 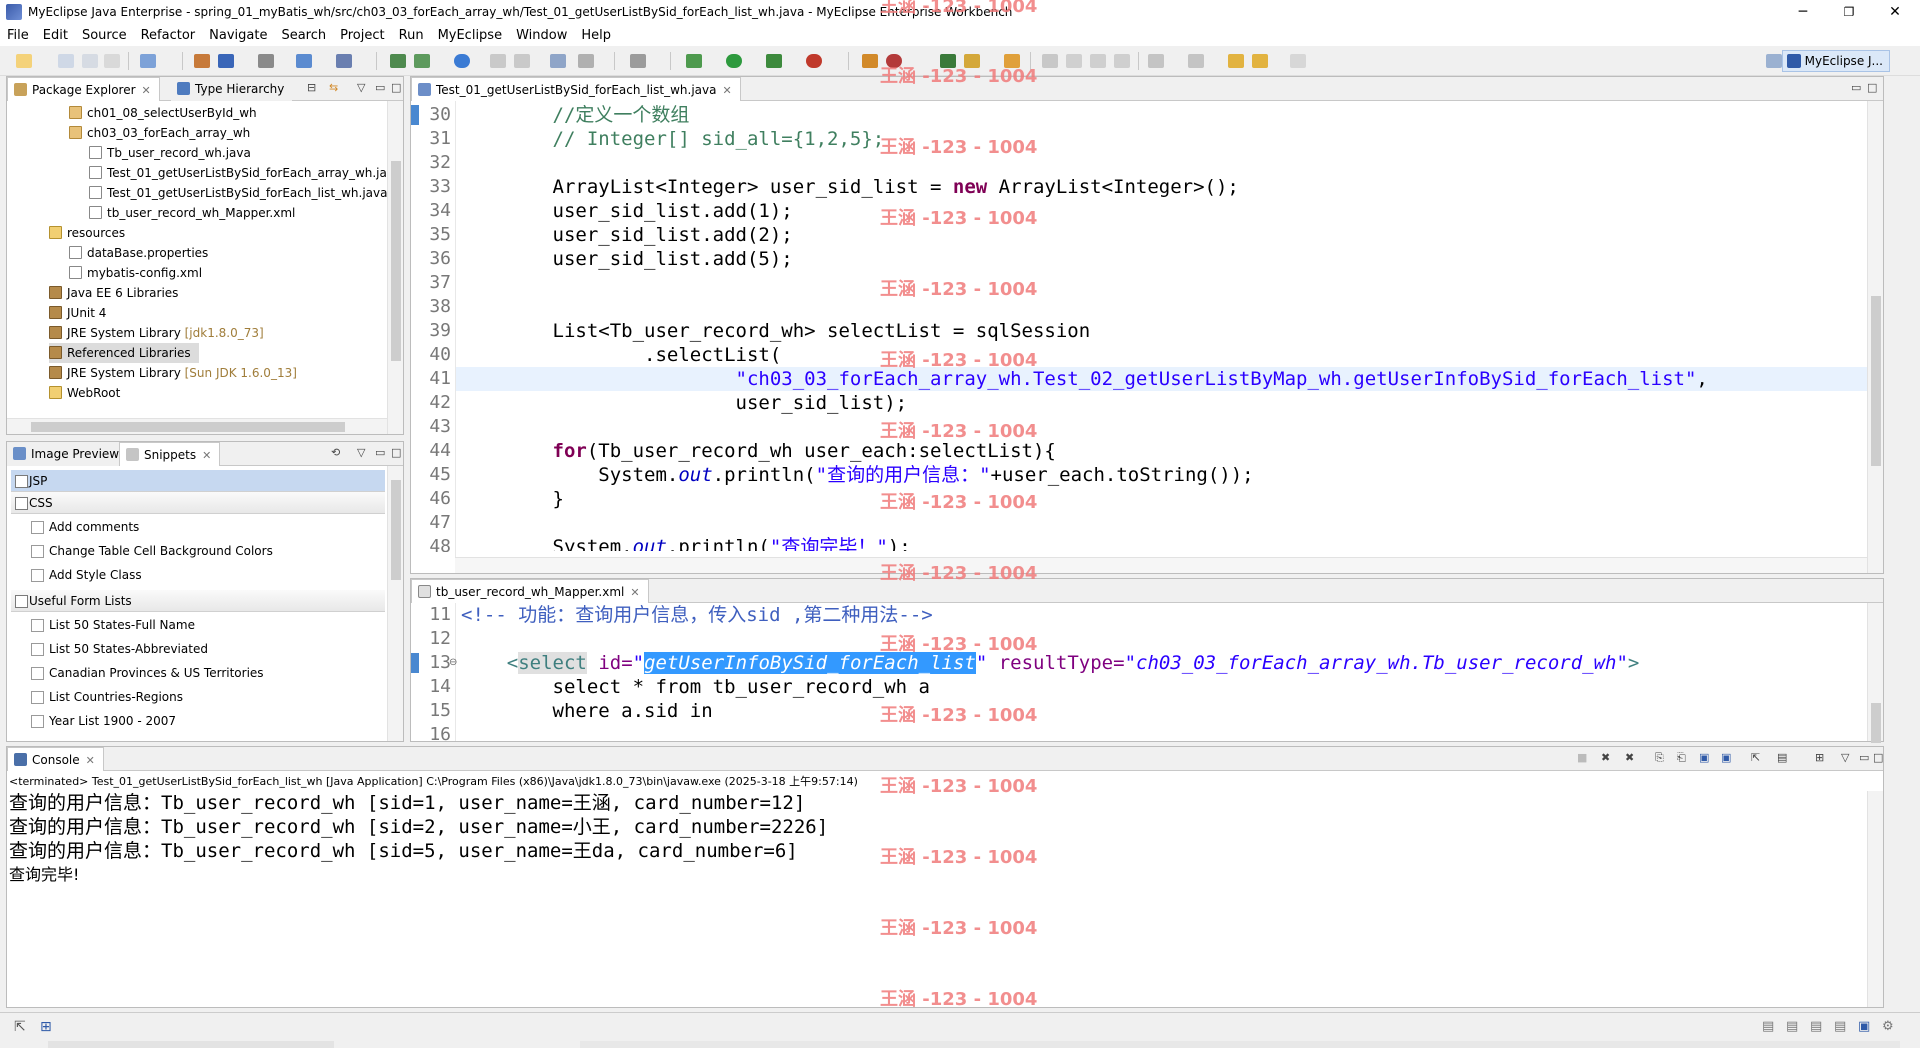 I want to click on display-console-icon: ▤, so click(x=1782, y=757).